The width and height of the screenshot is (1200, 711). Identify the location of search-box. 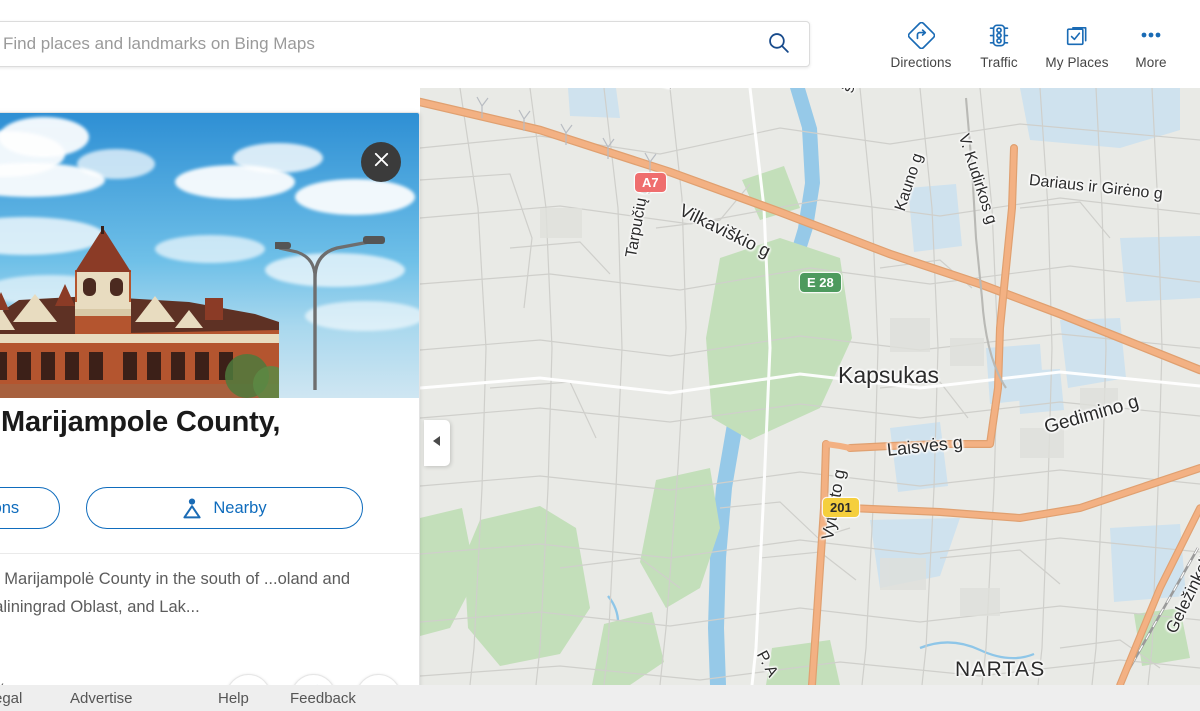
(405, 44).